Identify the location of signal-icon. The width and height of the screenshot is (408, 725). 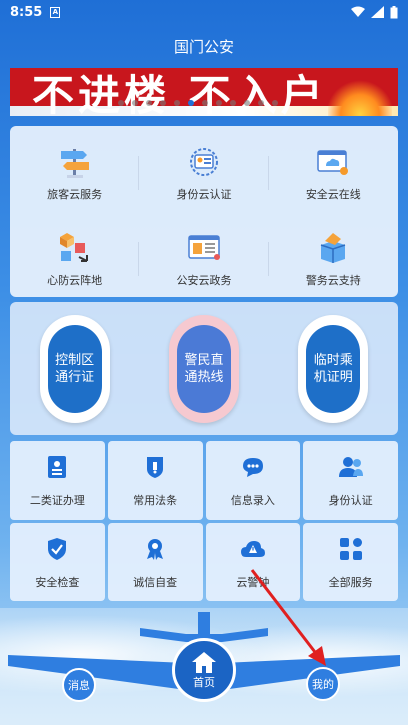
(377, 12).